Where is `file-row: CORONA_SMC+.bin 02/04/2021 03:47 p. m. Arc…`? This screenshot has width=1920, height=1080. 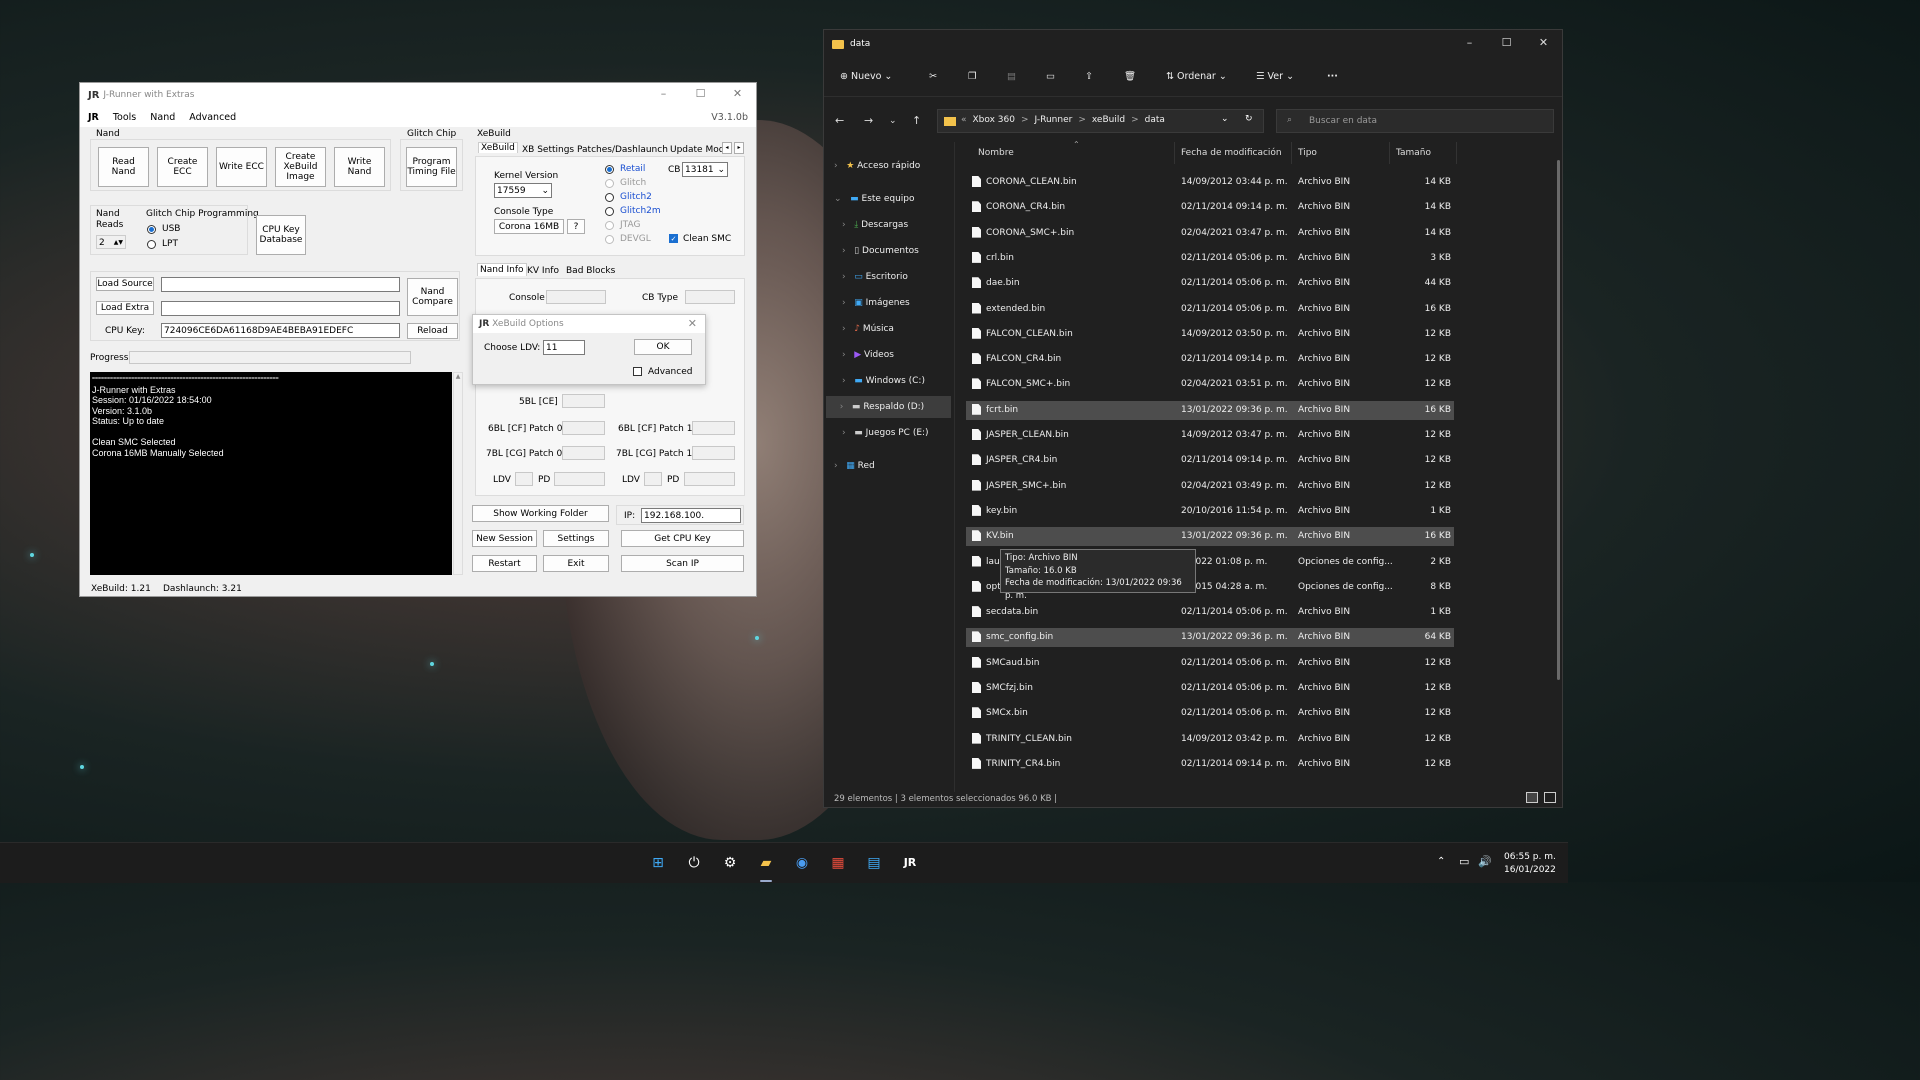 file-row: CORONA_SMC+.bin 02/04/2021 03:47 p. m. Arc… is located at coordinates (1210, 233).